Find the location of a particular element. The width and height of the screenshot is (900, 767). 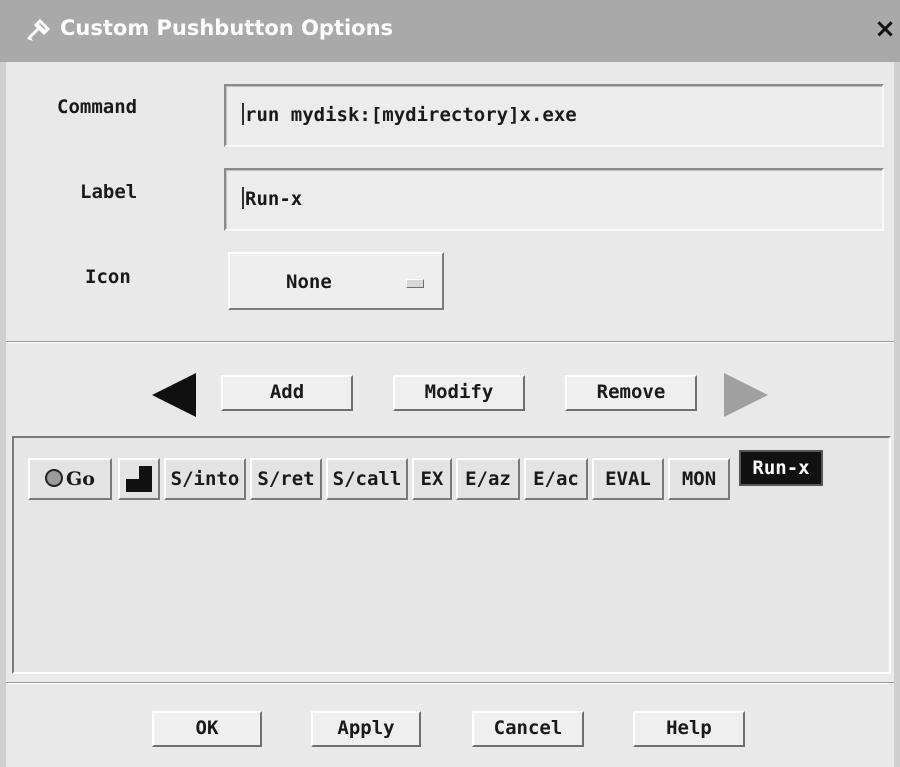

toolbar-item-e-az: E/az is located at coordinates (488, 479).